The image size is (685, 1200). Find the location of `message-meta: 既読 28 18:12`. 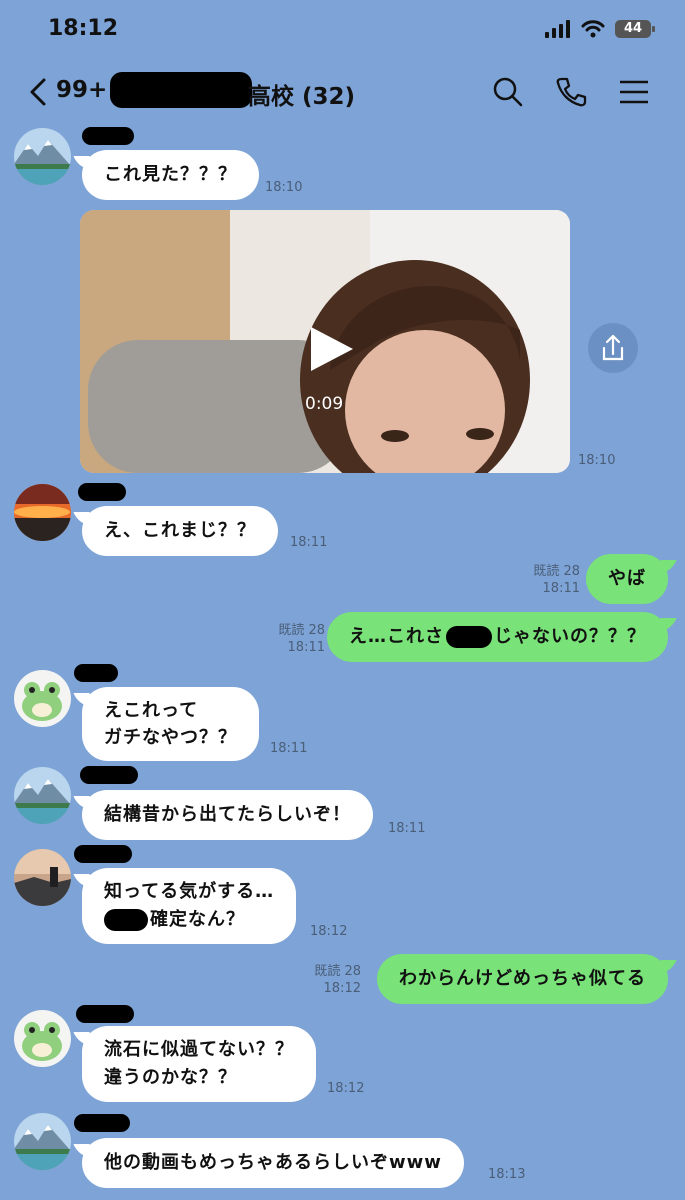

message-meta: 既読 28 18:12 is located at coordinates (337, 980).